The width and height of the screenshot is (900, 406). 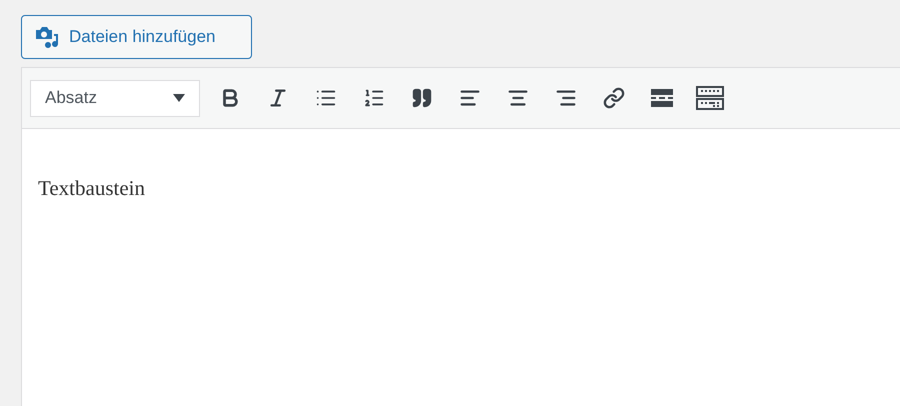 What do you see at coordinates (614, 98) in the screenshot?
I see `link-icon` at bounding box center [614, 98].